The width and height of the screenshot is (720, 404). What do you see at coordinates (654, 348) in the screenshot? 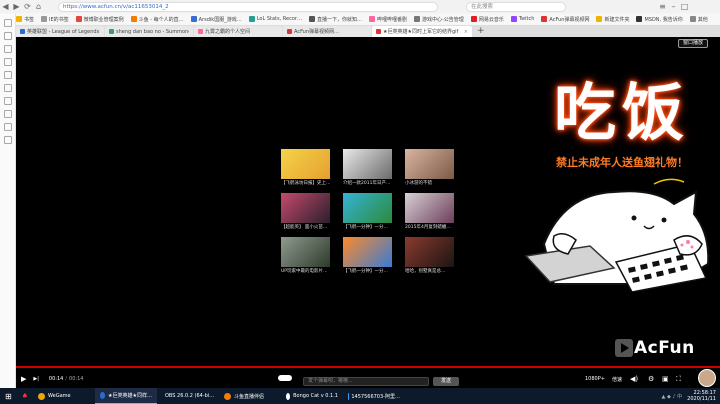
I see `acfun-logo: AcFun` at bounding box center [654, 348].